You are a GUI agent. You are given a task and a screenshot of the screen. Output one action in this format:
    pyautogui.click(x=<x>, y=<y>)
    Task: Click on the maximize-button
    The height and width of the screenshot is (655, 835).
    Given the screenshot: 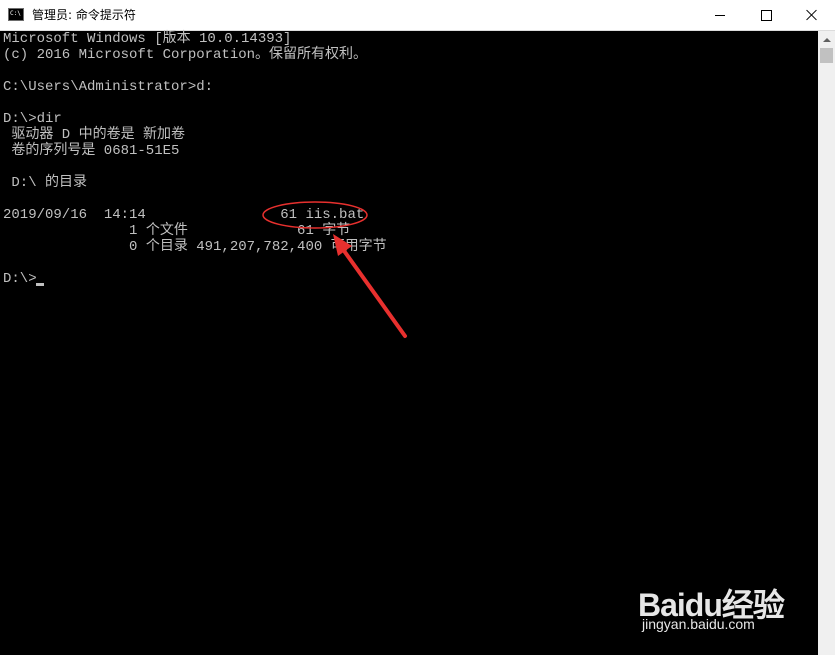 What is the action you would take?
    pyautogui.click(x=766, y=15)
    